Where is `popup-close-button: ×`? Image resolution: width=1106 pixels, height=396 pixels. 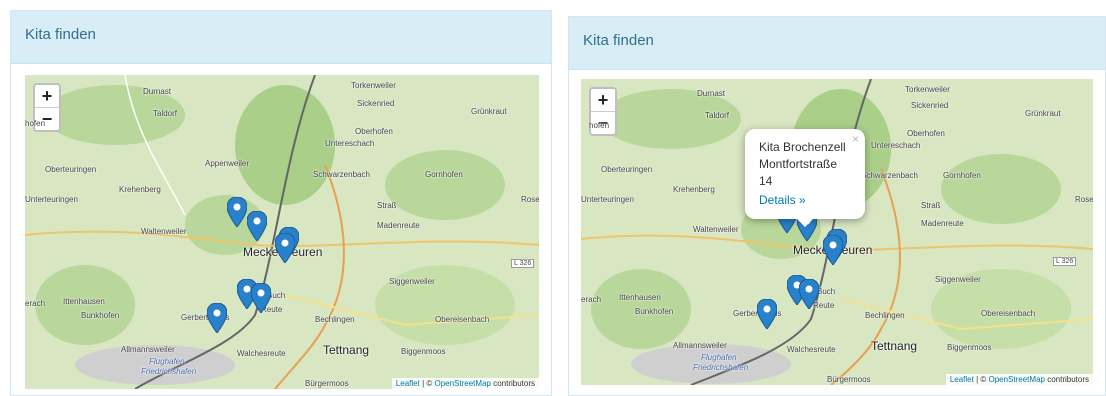 popup-close-button: × is located at coordinates (855, 139).